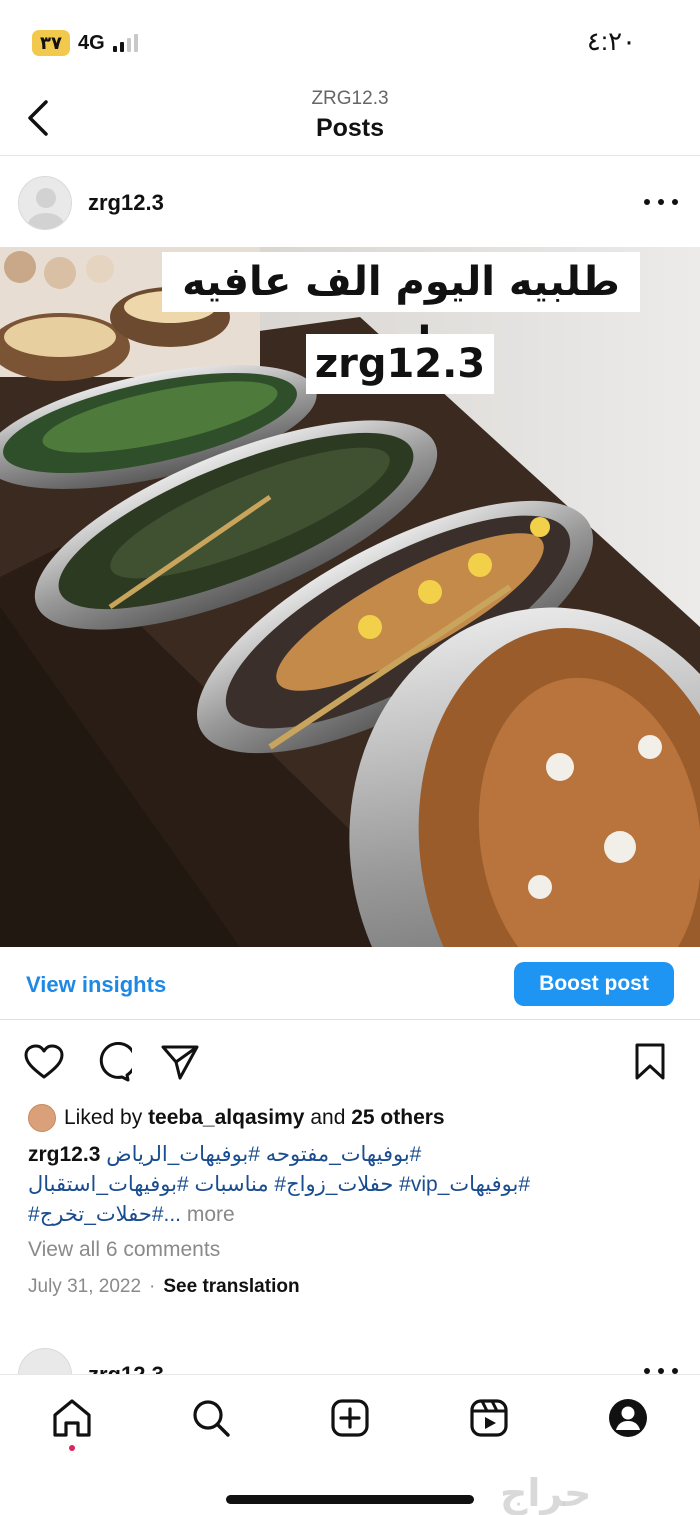 This screenshot has height=1515, width=700. What do you see at coordinates (350, 1362) in the screenshot?
I see `next-post-header: zrg12.3` at bounding box center [350, 1362].